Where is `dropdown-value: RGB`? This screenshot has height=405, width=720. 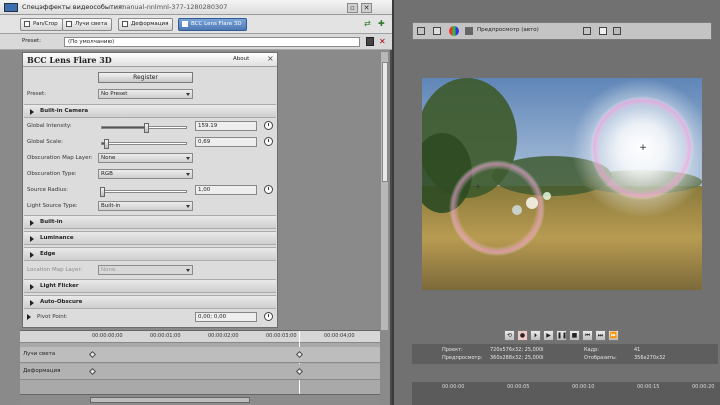 dropdown-value: RGB is located at coordinates (107, 174).